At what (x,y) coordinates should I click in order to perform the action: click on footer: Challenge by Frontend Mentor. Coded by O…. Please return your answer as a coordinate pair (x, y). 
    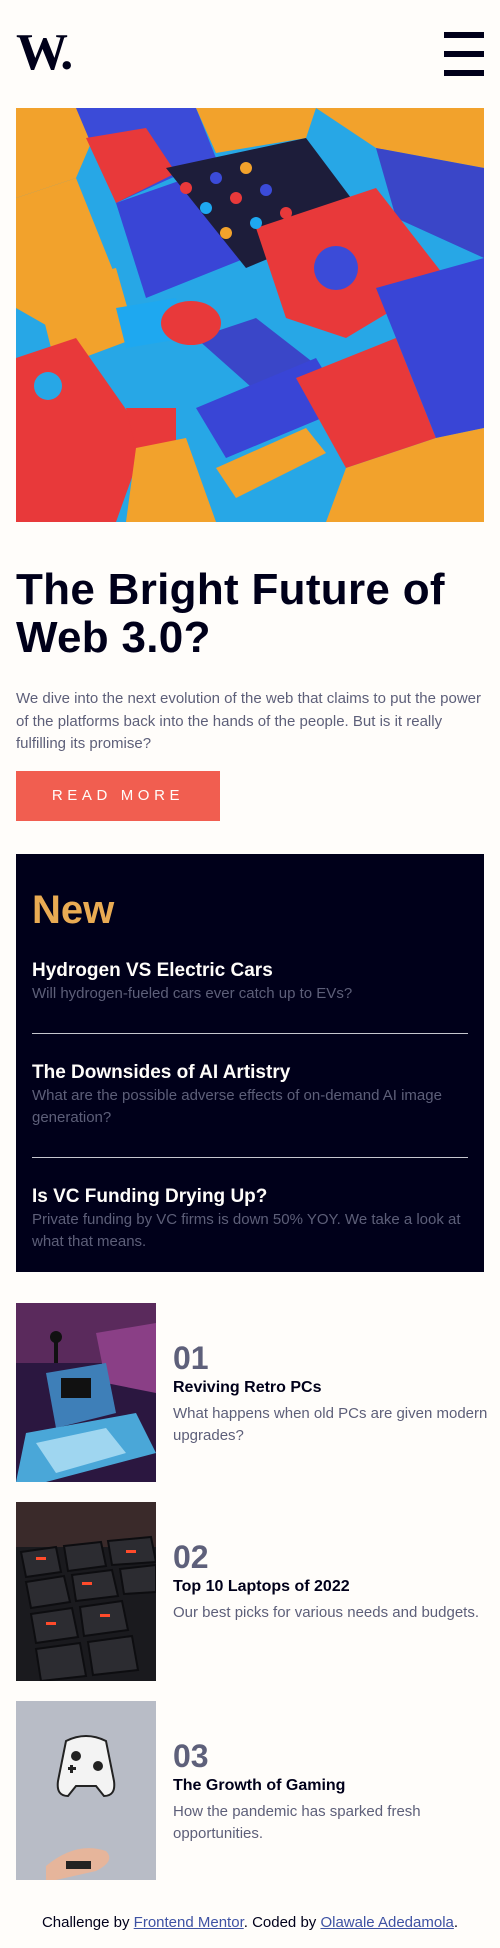
    Looking at the image, I should click on (250, 1923).